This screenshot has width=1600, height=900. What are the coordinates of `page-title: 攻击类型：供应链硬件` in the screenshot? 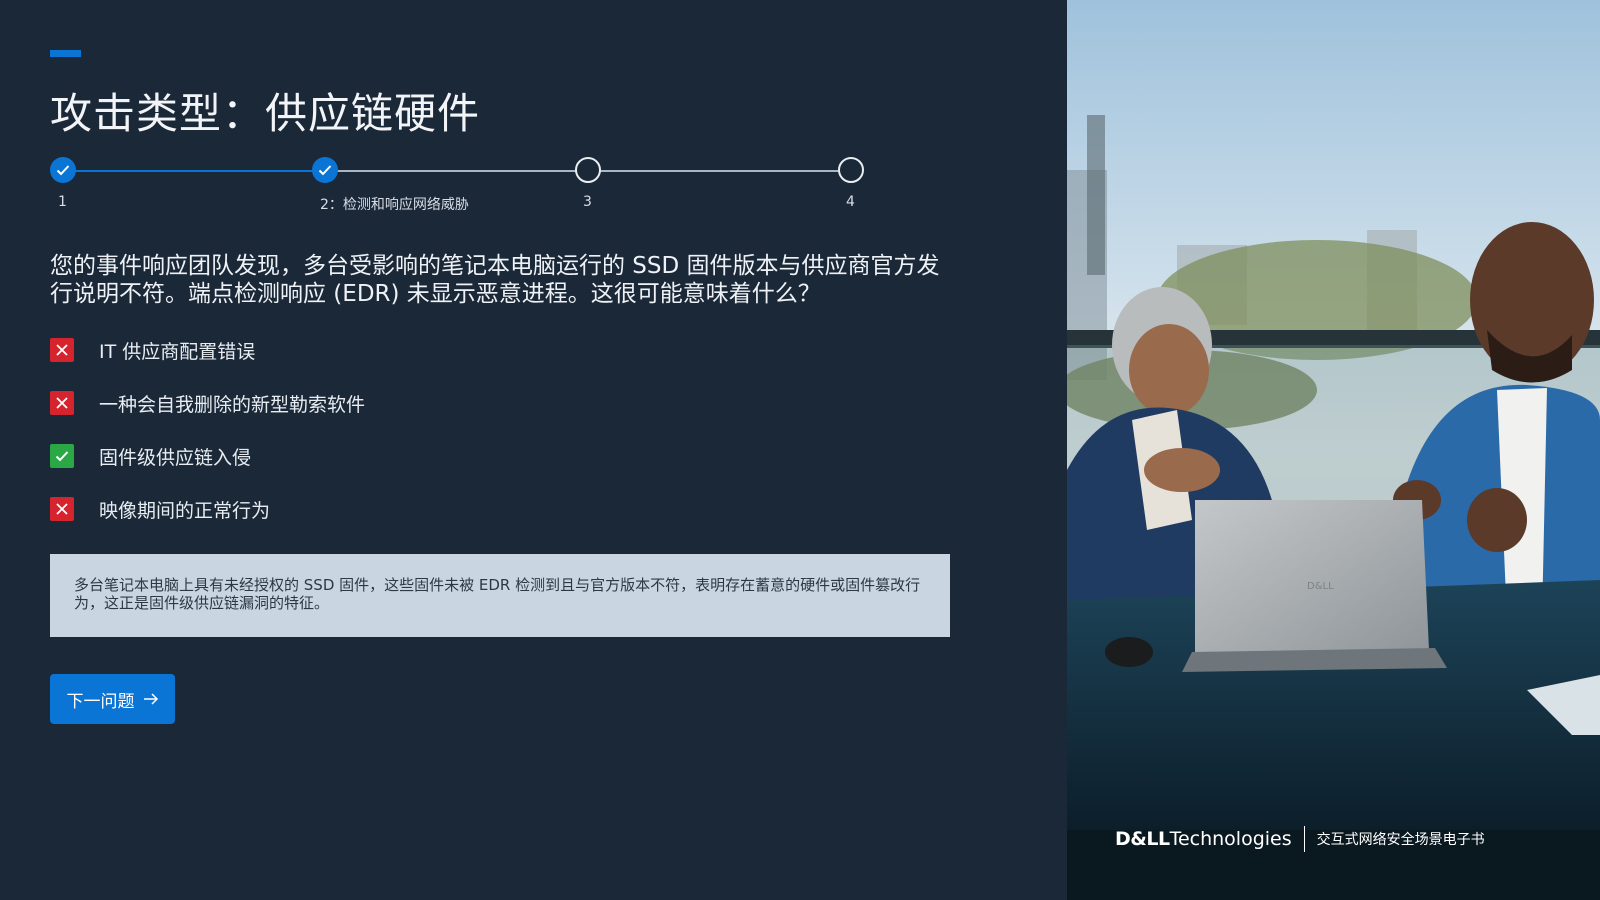 It's located at (265, 113).